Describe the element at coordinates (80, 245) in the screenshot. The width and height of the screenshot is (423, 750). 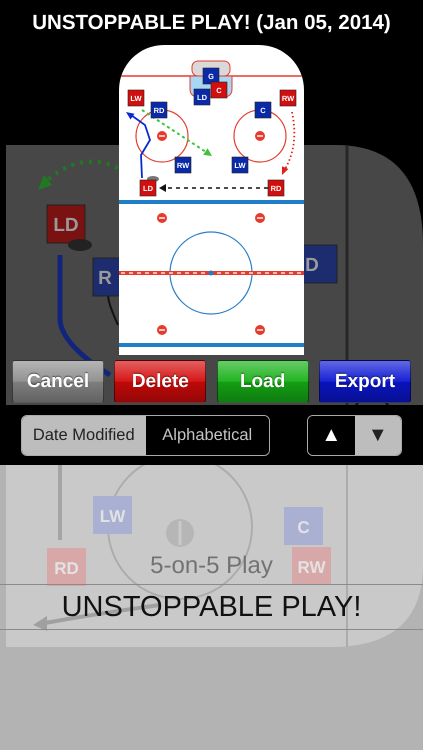
I see `puck-icon` at that location.